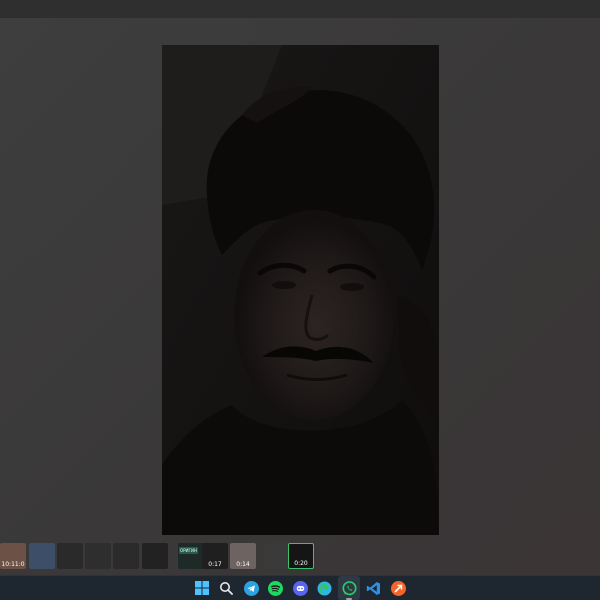 Image resolution: width=600 pixels, height=600 pixels. I want to click on media-thumbnail: 0:14, so click(243, 556).